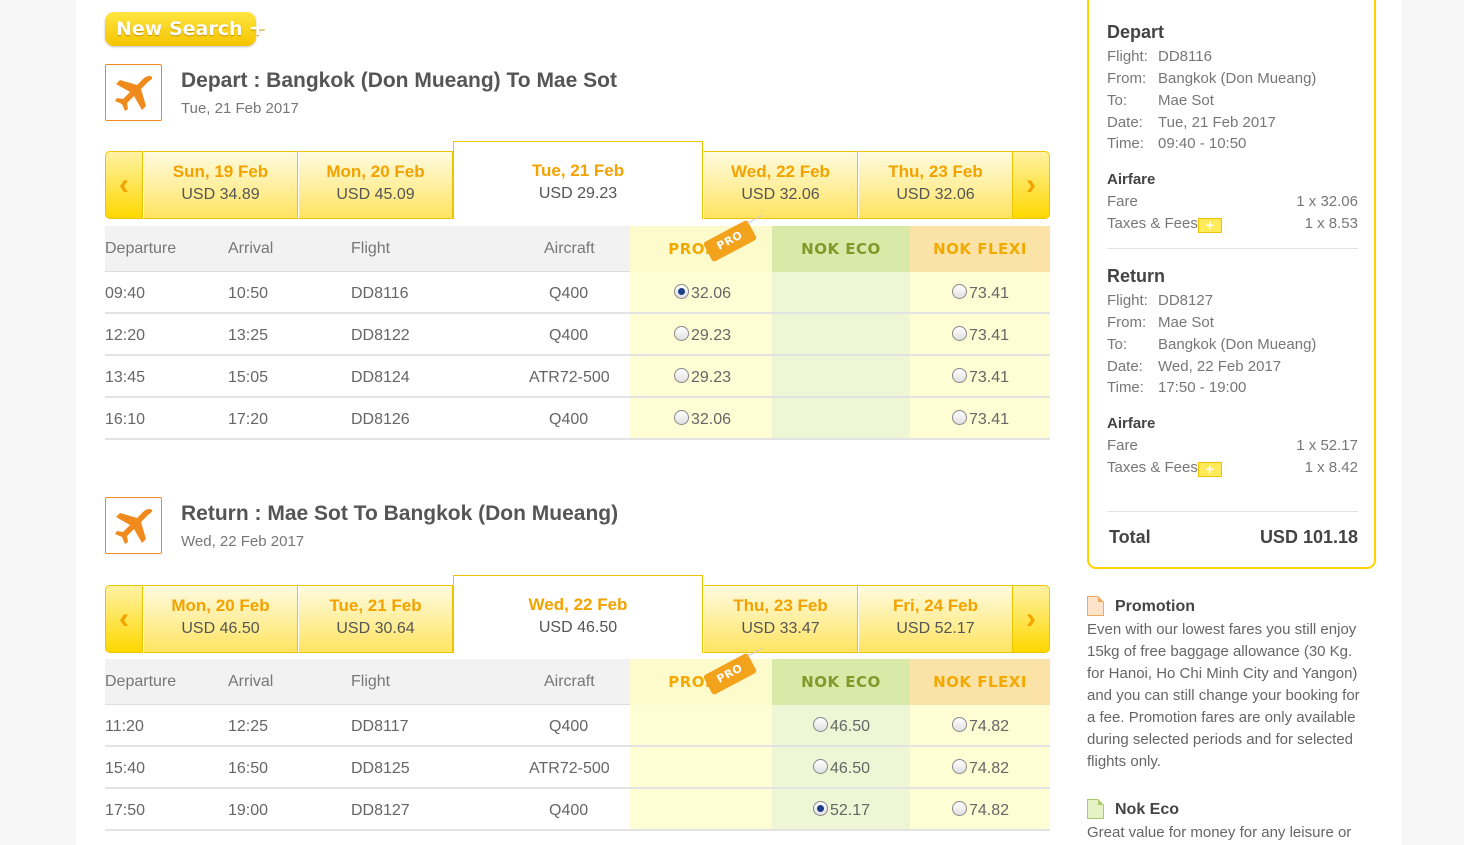 The height and width of the screenshot is (845, 1464). What do you see at coordinates (1232, 102) in the screenshot?
I see `summary-depart-to: To: Mae Sot` at bounding box center [1232, 102].